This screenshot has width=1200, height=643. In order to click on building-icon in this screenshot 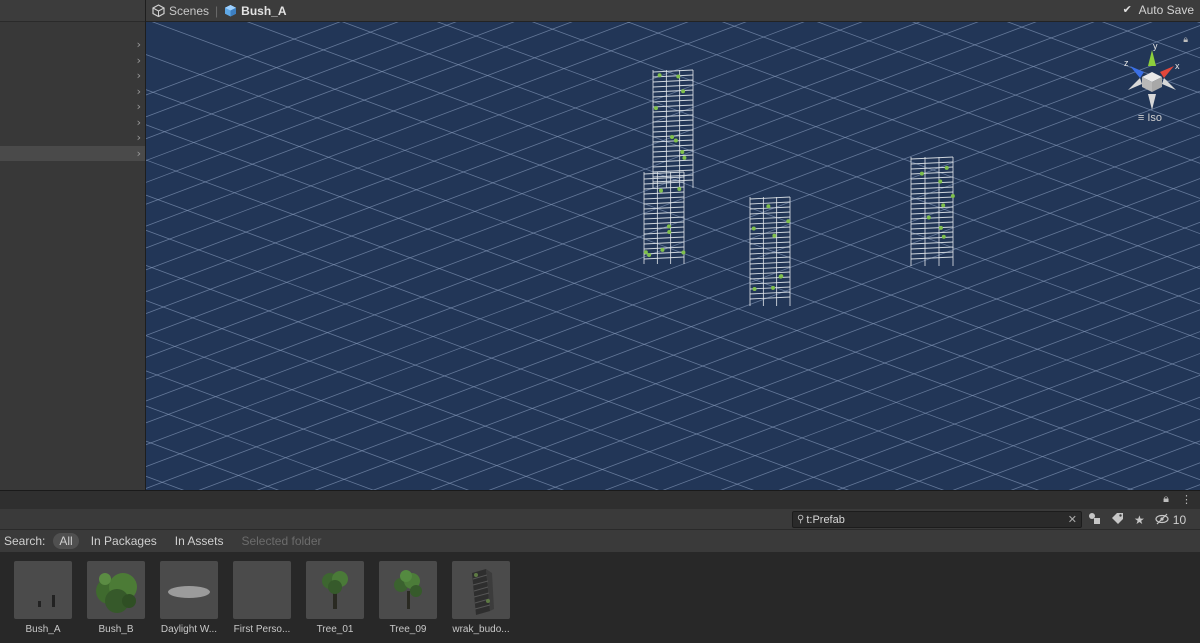, I will do `click(481, 590)`.